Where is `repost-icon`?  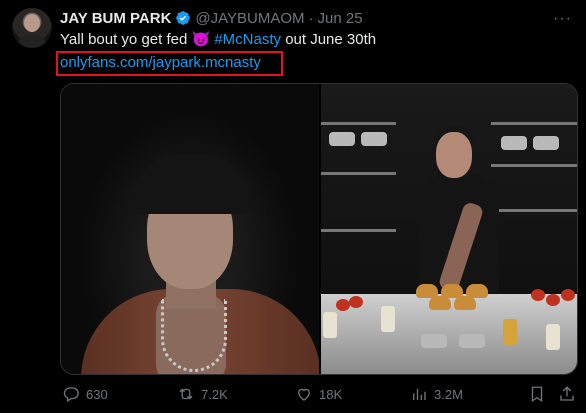 repost-icon is located at coordinates (186, 394).